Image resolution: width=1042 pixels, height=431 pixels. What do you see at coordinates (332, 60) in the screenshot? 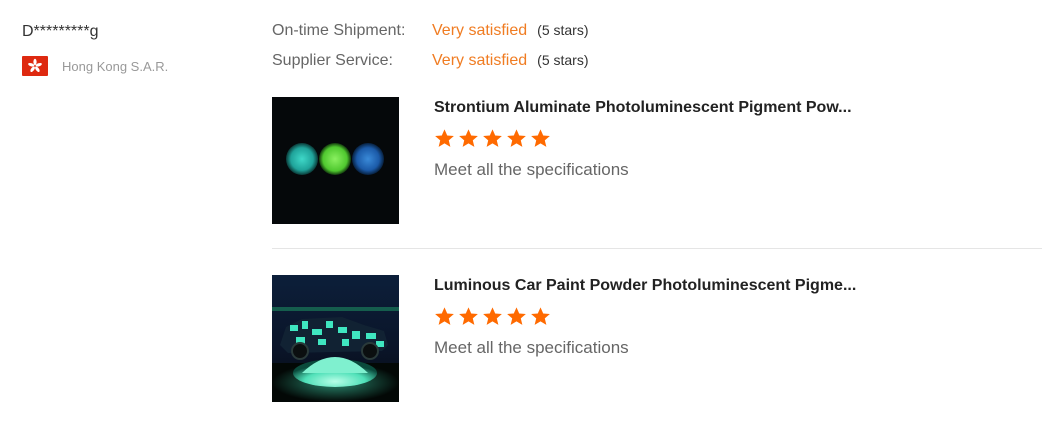
I see `rating-label: Supplier Service:` at bounding box center [332, 60].